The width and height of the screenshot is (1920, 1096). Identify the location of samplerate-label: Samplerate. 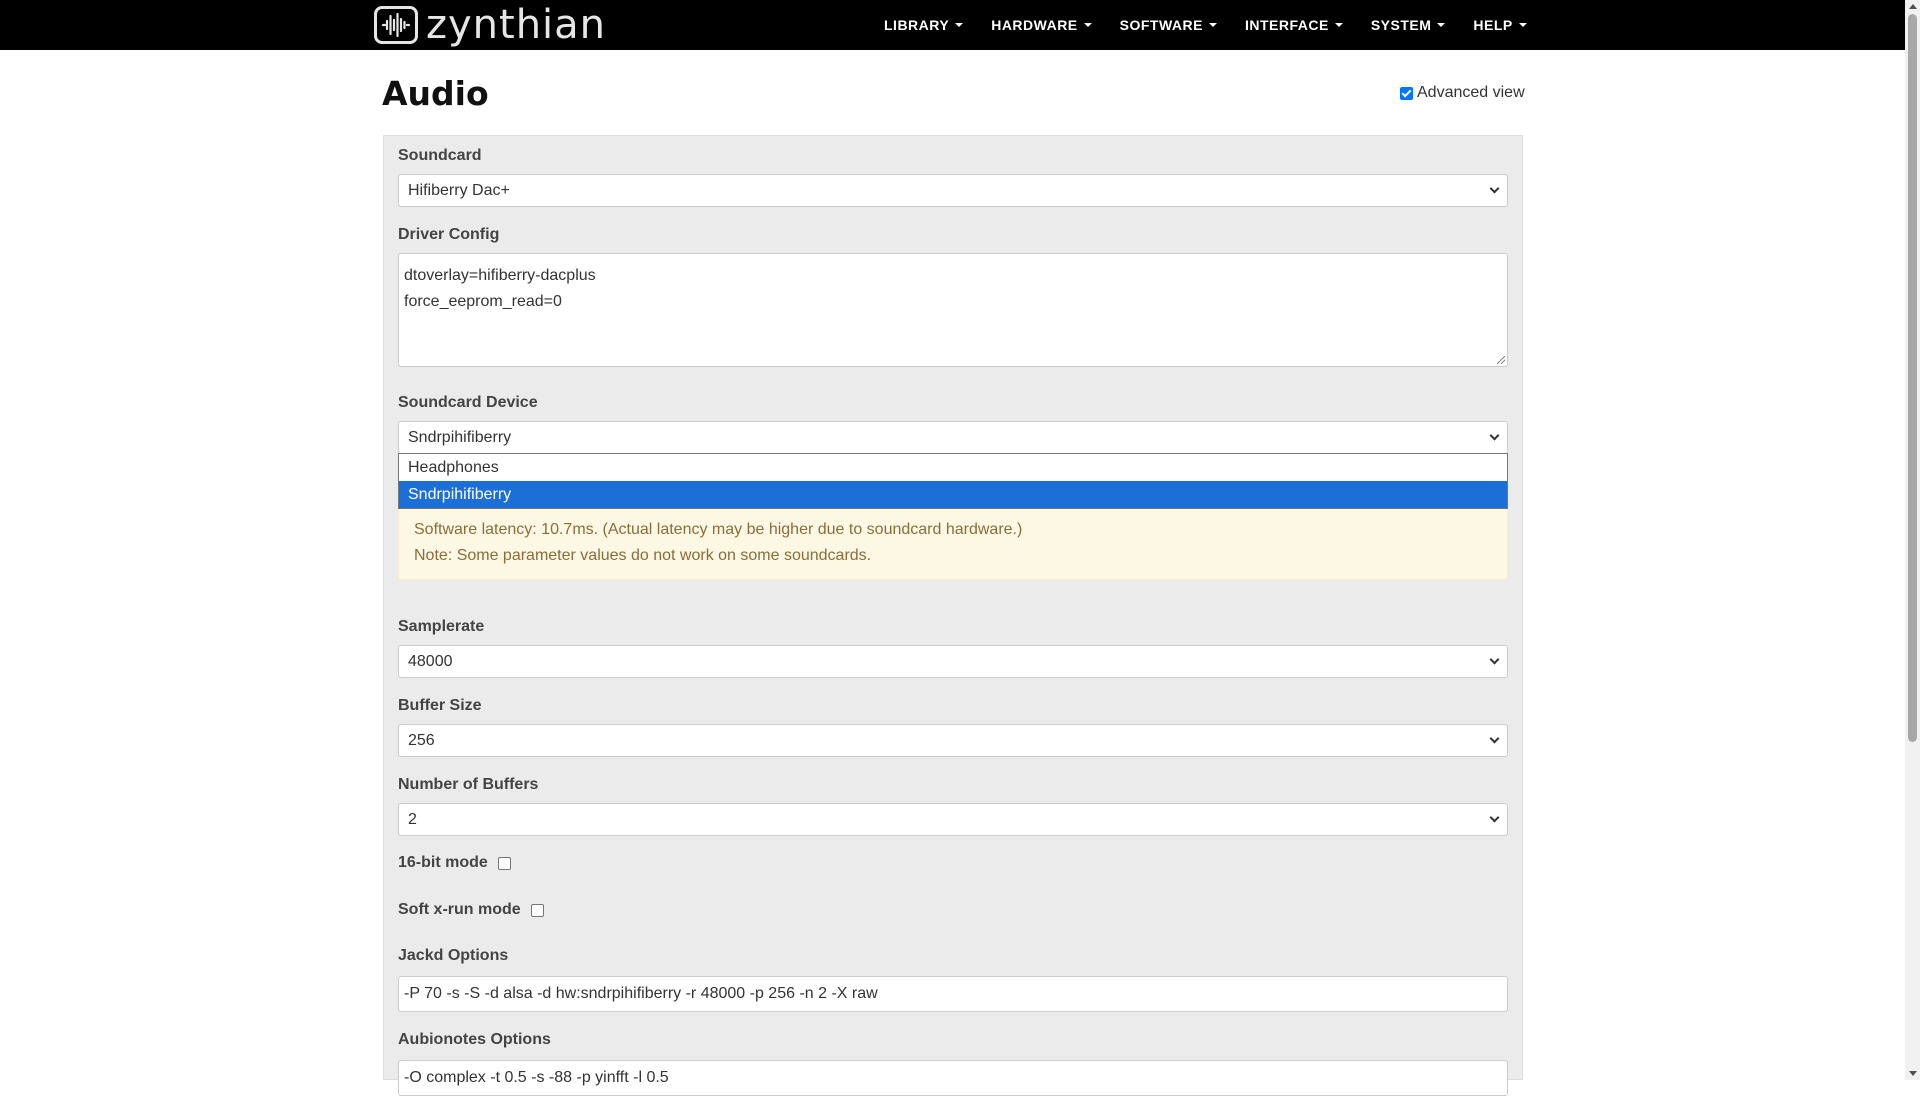
(441, 626).